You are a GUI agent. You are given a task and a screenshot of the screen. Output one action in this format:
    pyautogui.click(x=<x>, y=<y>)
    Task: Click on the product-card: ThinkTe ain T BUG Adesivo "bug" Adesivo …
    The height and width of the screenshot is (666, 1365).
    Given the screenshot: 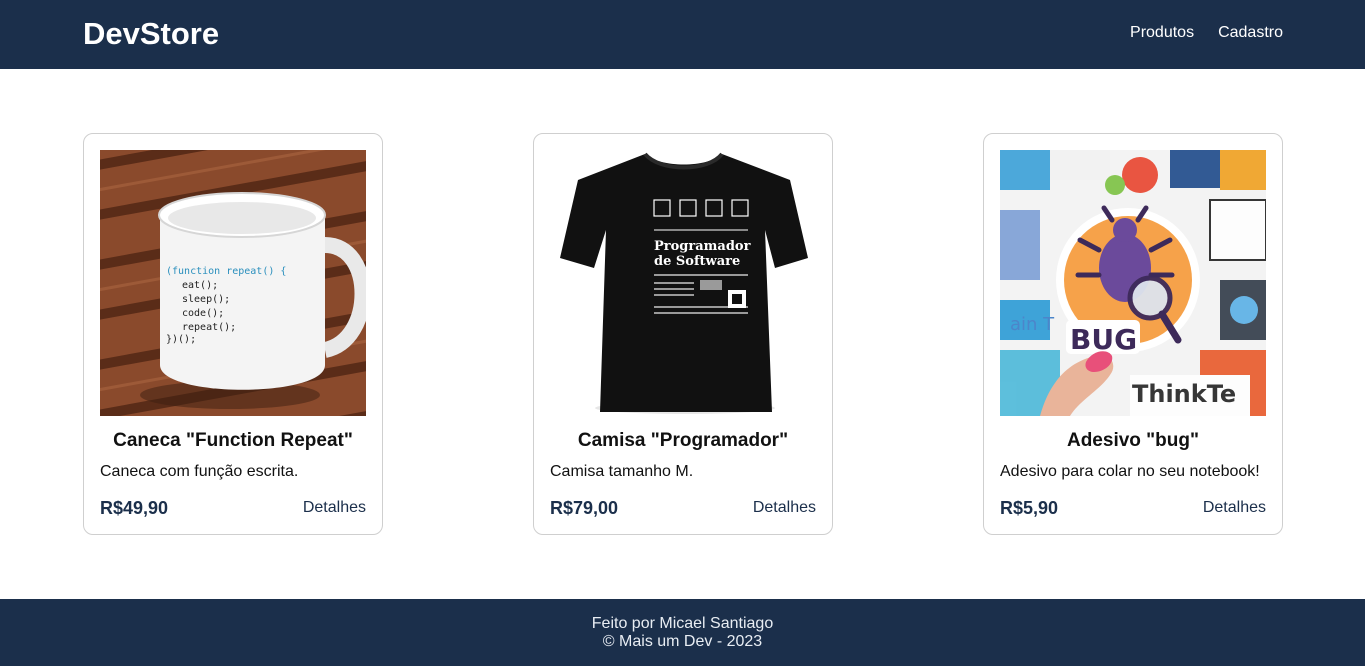 What is the action you would take?
    pyautogui.click(x=1133, y=334)
    